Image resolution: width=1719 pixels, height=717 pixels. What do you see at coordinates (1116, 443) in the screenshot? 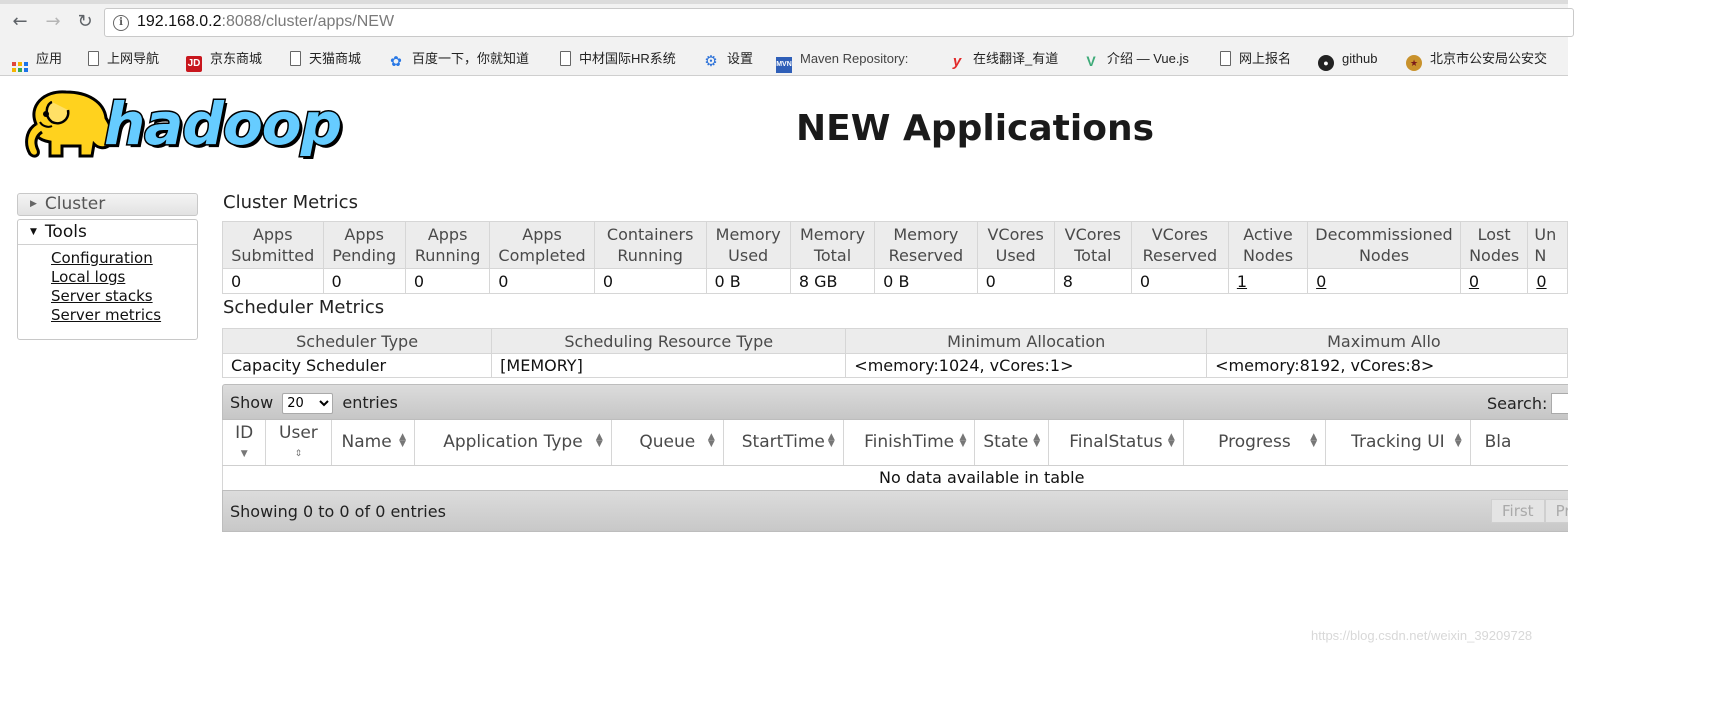
I see `col-finalstatus: FinalStatus ▲ ▼` at bounding box center [1116, 443].